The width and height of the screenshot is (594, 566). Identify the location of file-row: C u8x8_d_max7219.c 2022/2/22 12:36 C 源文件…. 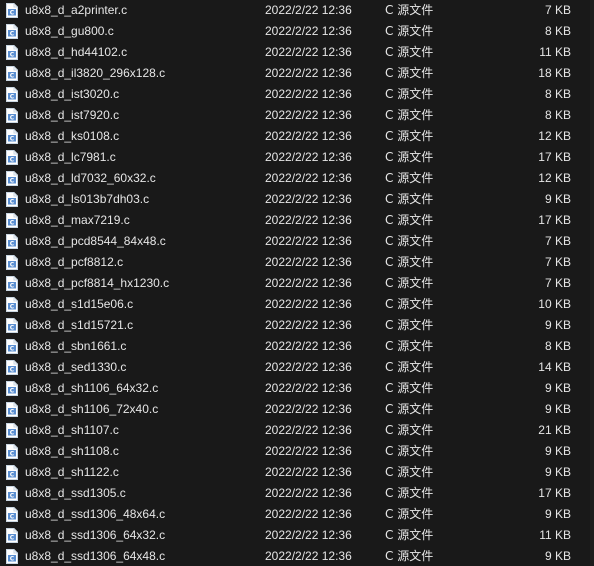
(297, 220).